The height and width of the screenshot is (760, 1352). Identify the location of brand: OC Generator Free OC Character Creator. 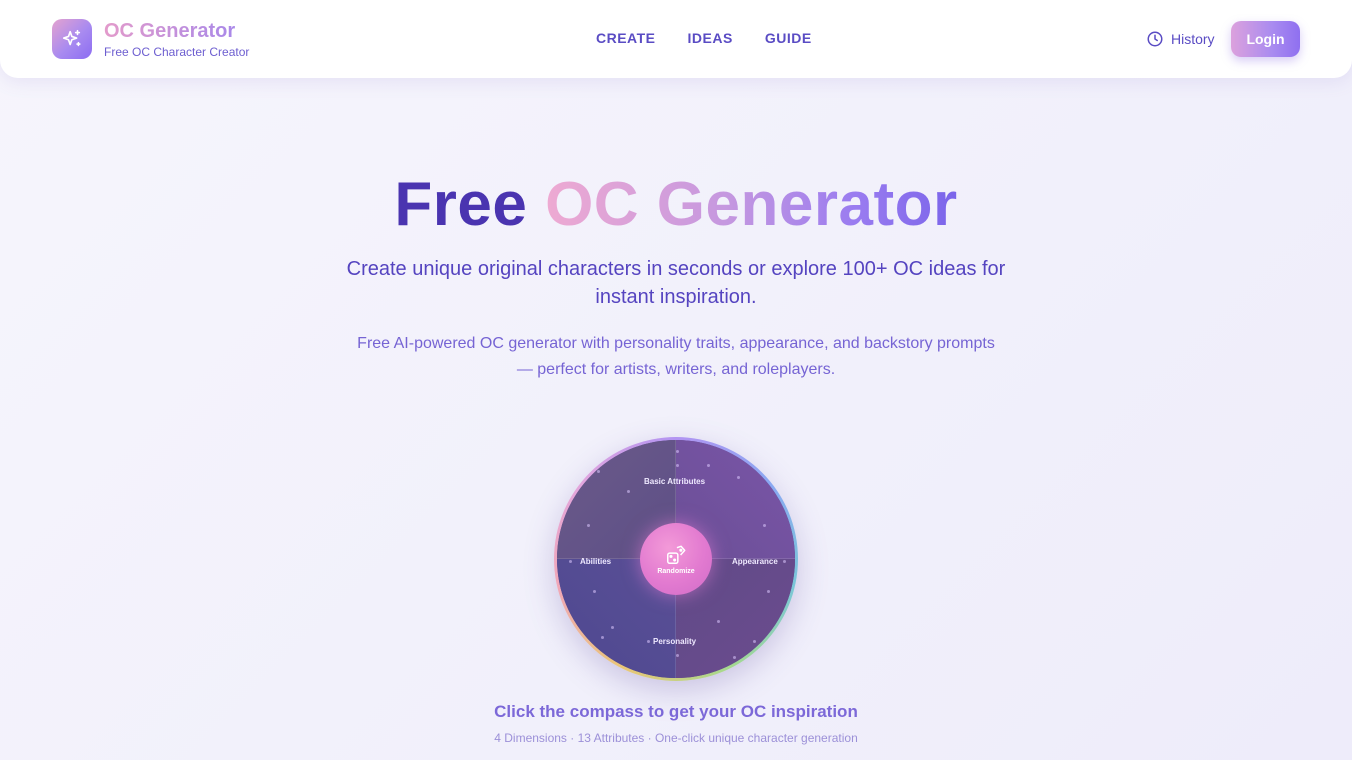
(150, 39).